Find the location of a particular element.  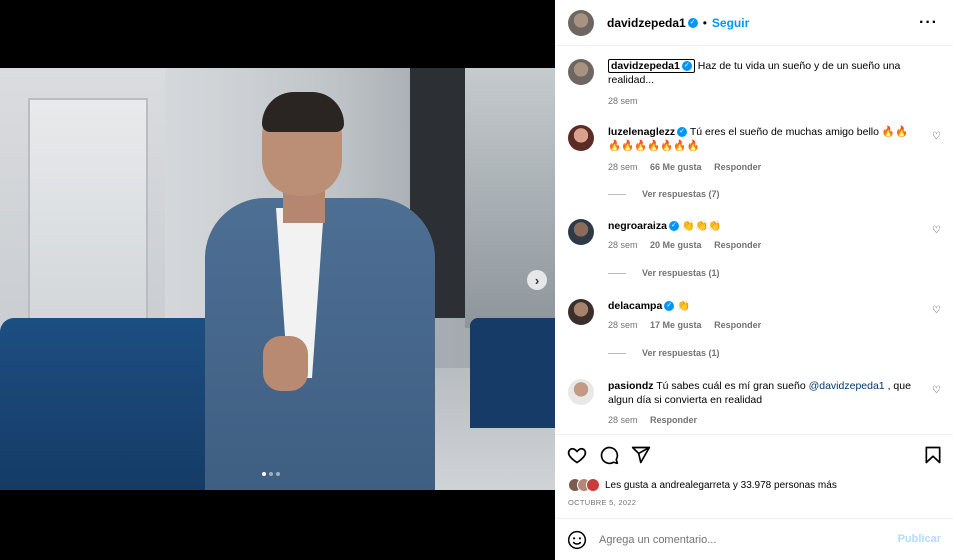

caption-username: davidzepeda1 is located at coordinates (645, 66).